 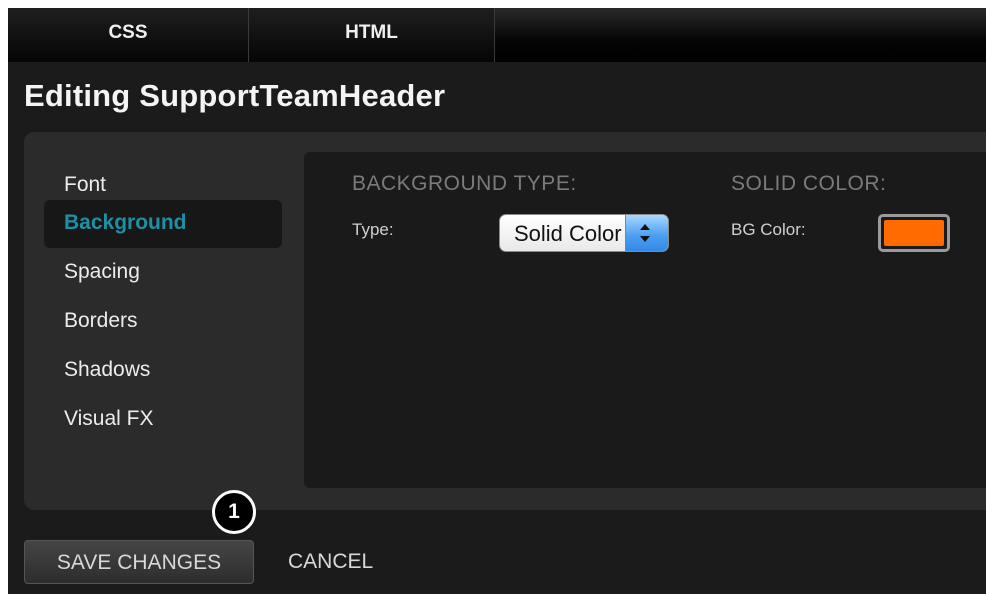 I want to click on page-title: Editing SupportTeamHeader, so click(x=235, y=95).